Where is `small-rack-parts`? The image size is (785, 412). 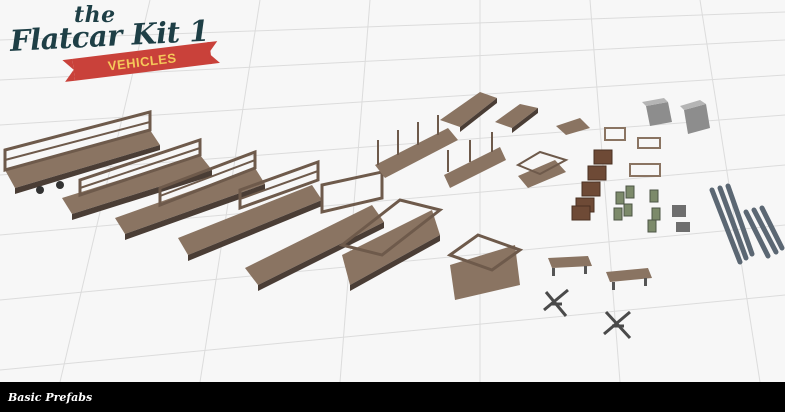 small-rack-parts is located at coordinates (632, 152).